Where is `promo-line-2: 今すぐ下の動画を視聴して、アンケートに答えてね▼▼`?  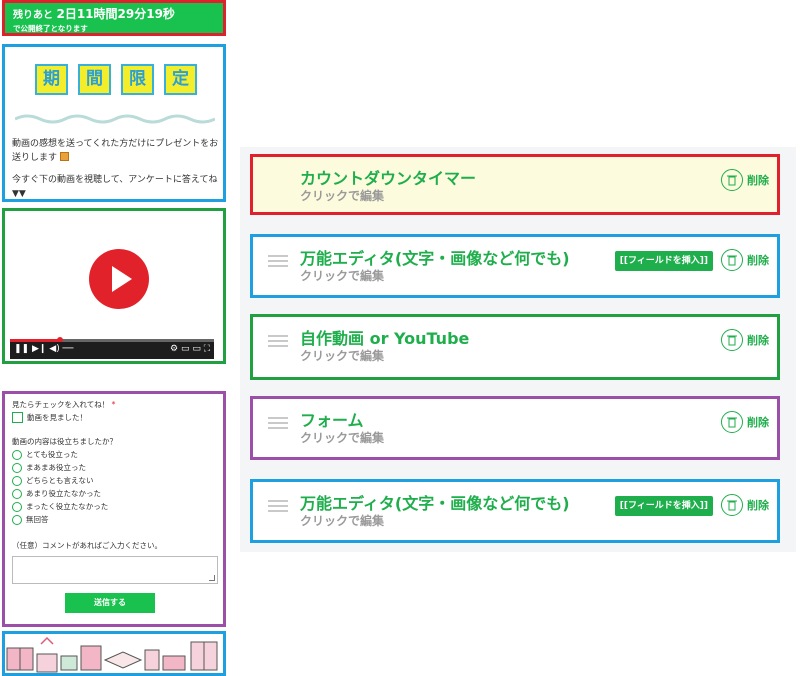
promo-line-2: 今すぐ下の動画を視聴して、アンケートに答えてね▼▼ is located at coordinates (115, 187).